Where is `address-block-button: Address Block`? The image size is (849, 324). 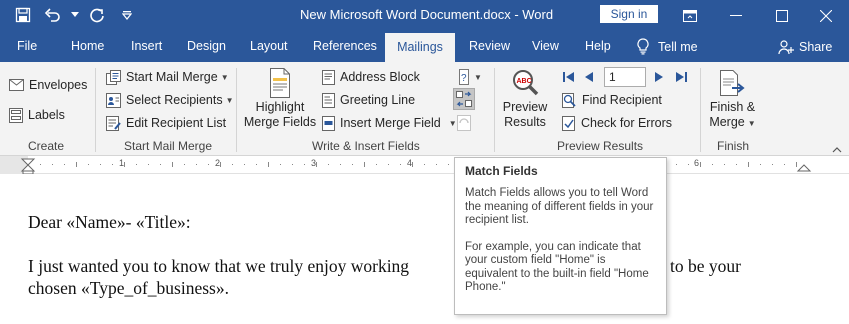 address-block-button: Address Block is located at coordinates (371, 77).